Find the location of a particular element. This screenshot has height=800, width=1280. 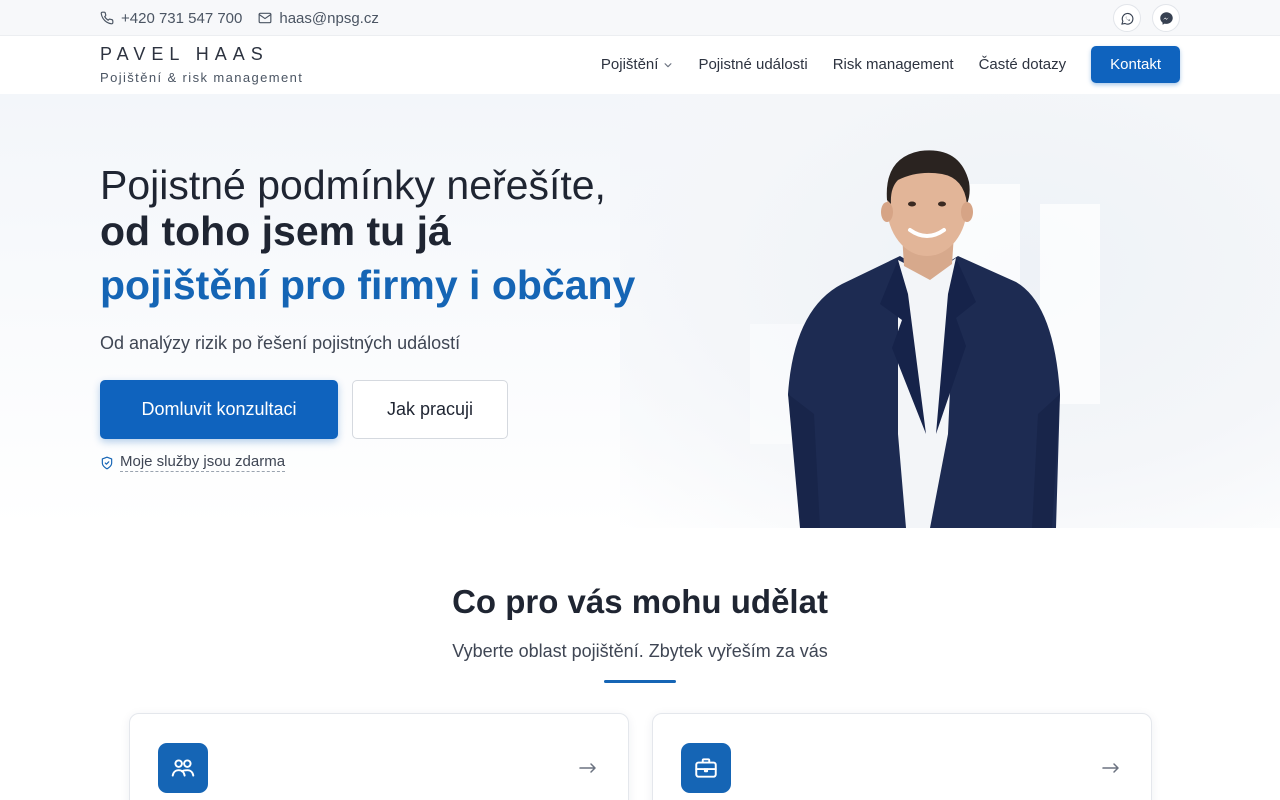

email-link: haas@npsg.cz is located at coordinates (318, 18).